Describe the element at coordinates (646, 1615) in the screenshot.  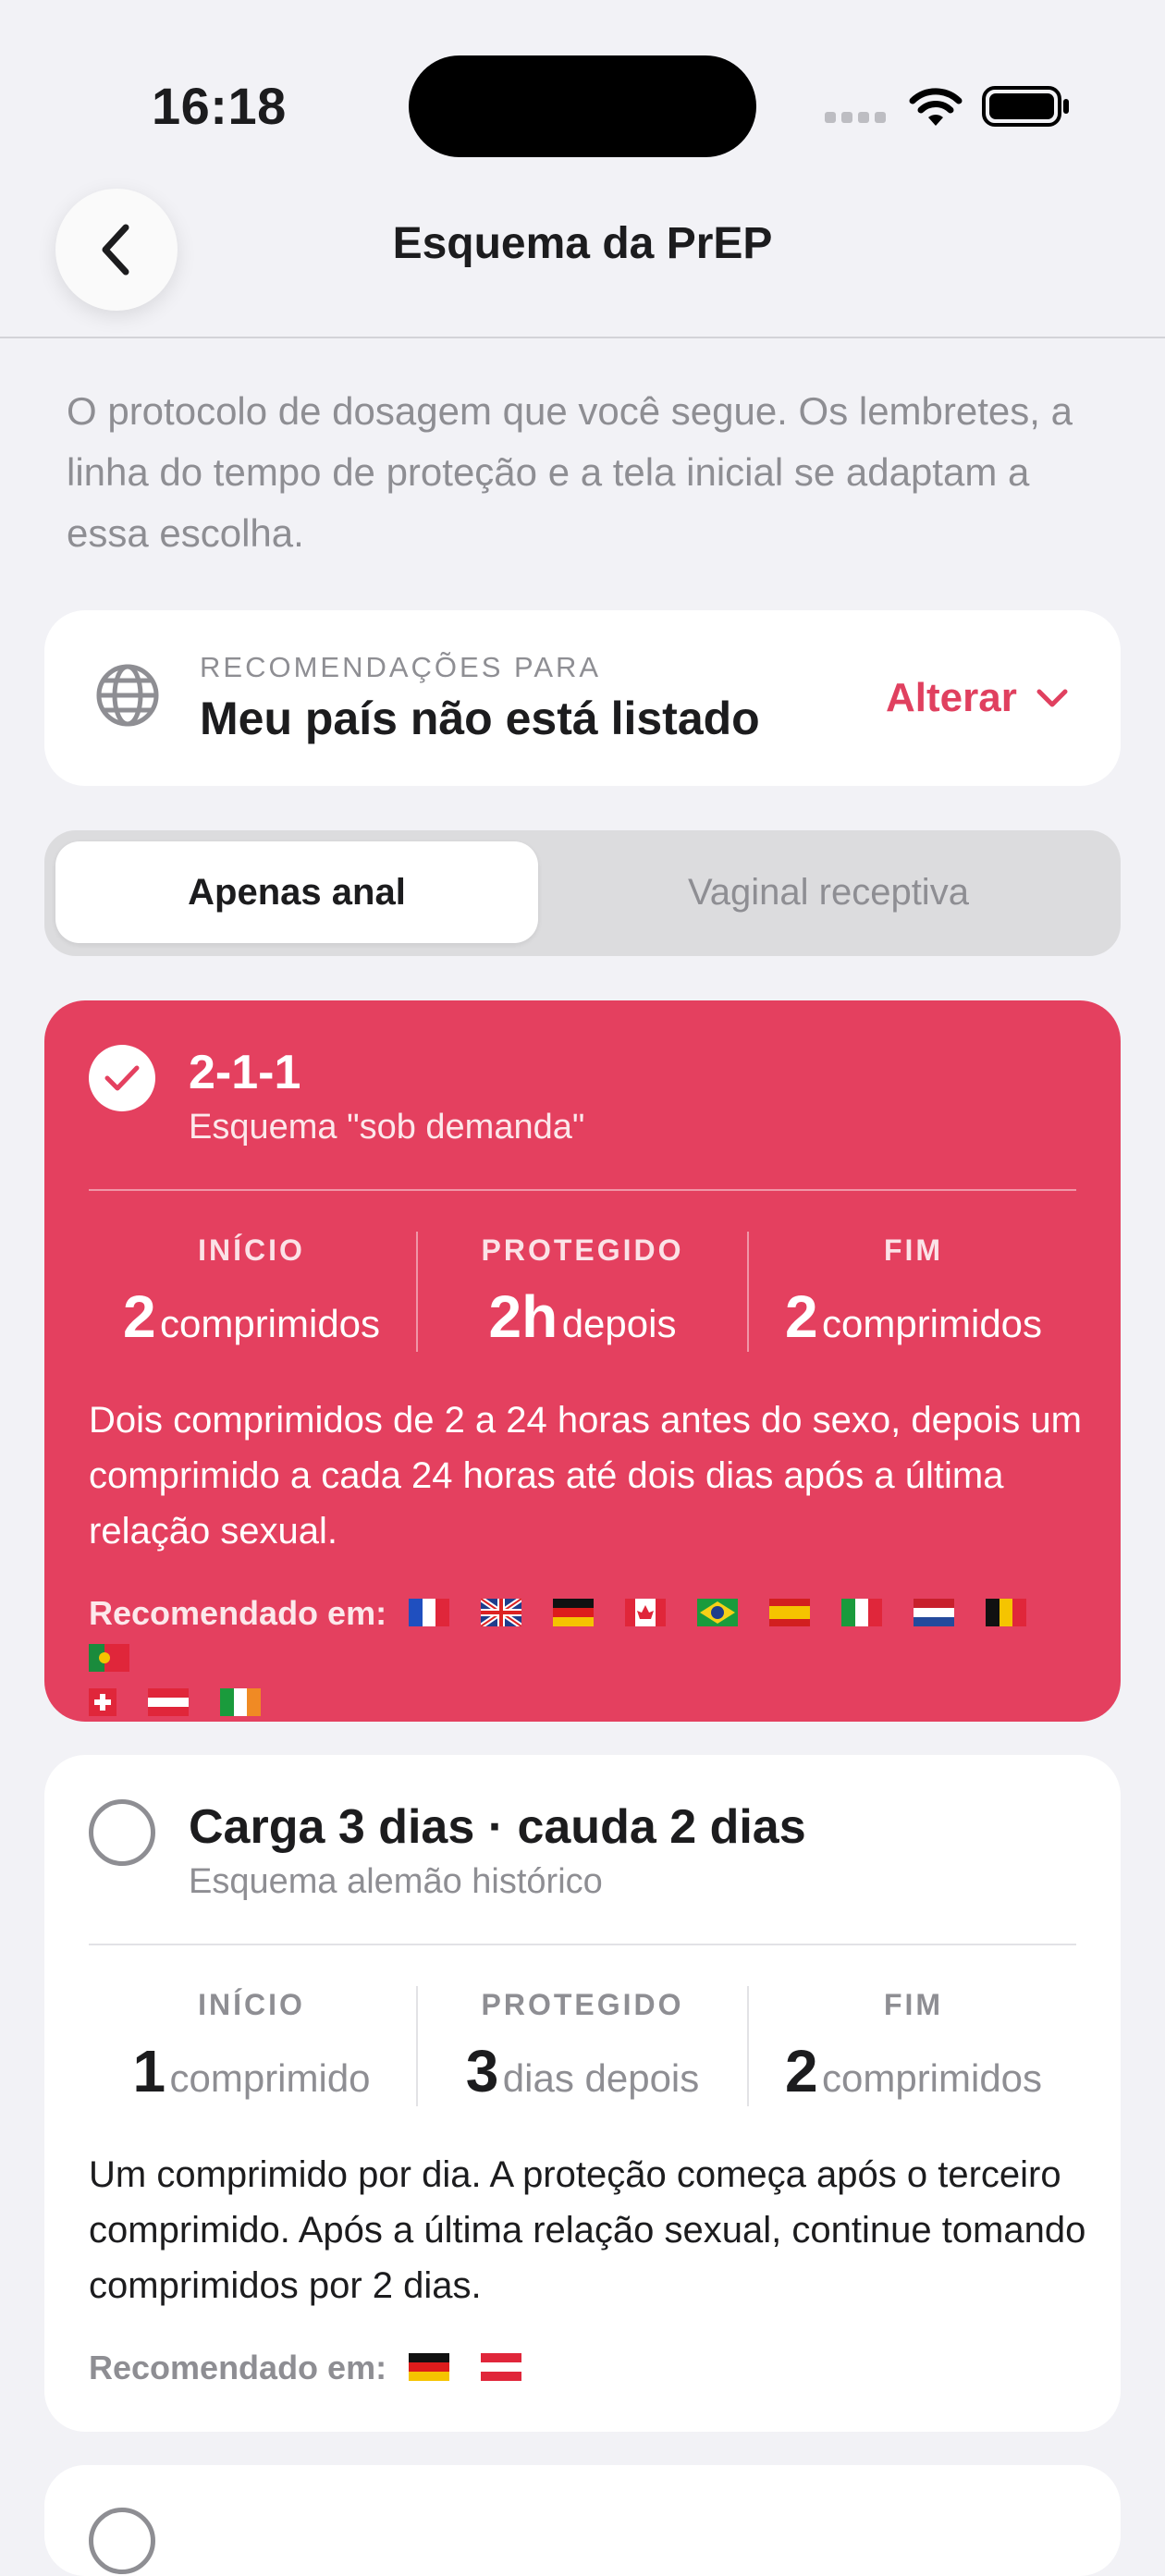
I see `flag-ca-icon` at that location.